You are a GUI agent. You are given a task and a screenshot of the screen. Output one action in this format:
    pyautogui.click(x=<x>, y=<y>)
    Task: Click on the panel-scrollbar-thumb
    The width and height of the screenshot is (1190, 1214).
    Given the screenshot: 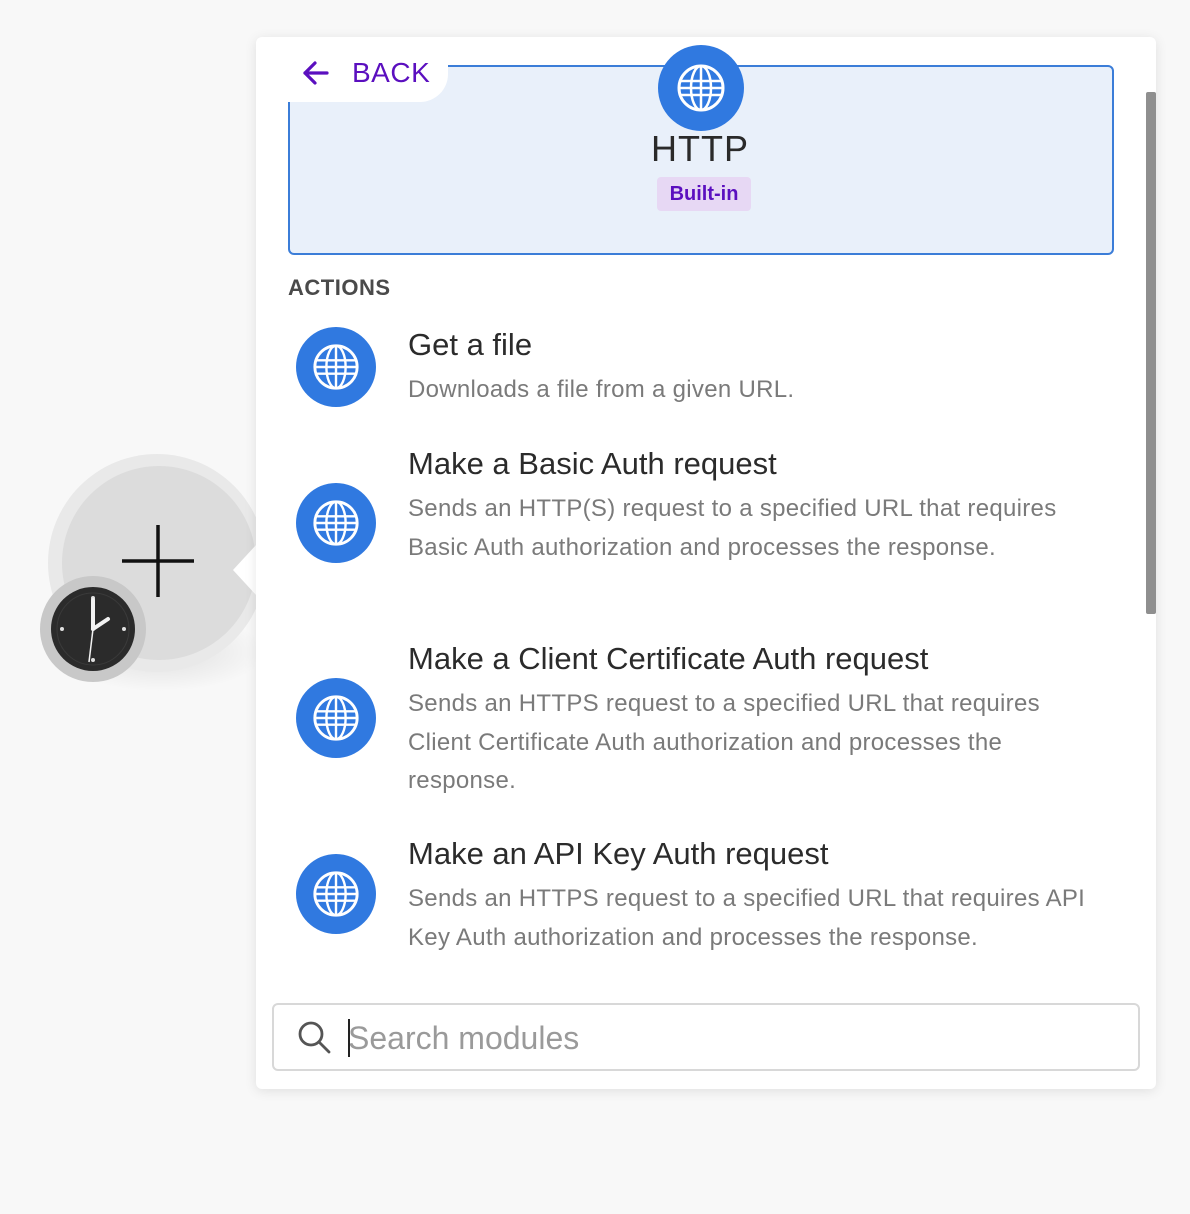 What is the action you would take?
    pyautogui.click(x=1151, y=353)
    